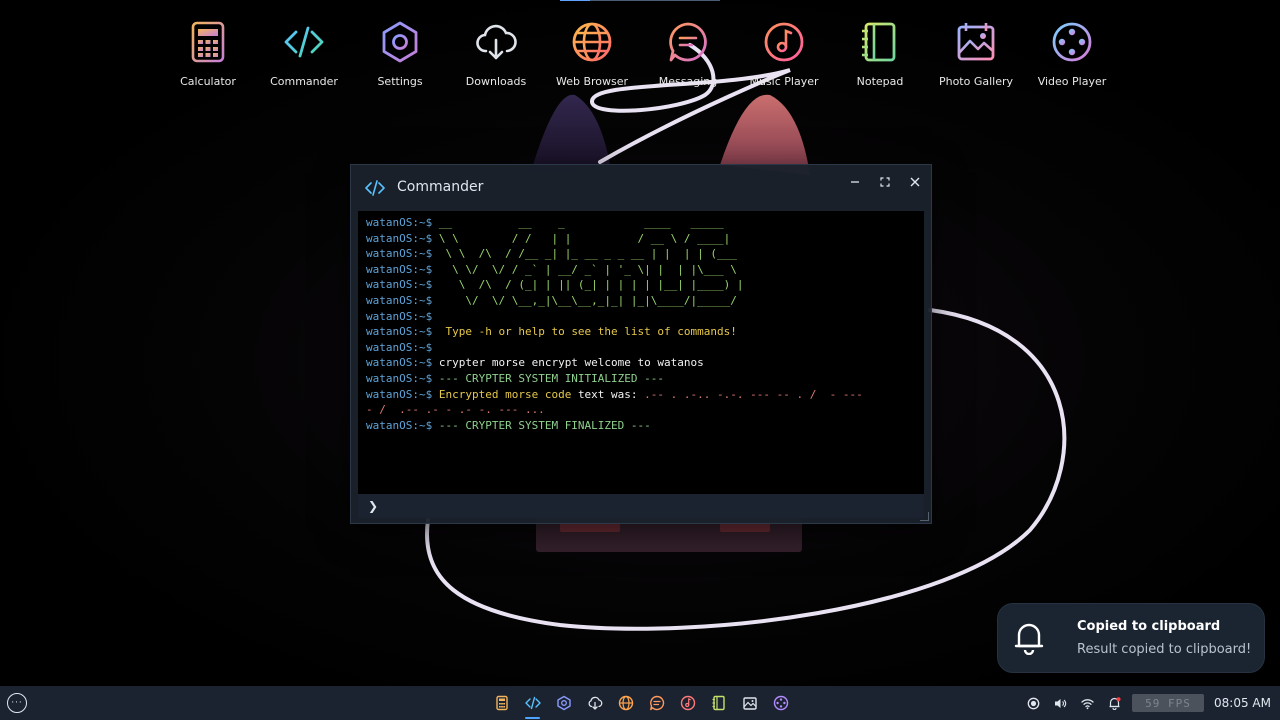 Image resolution: width=1280 pixels, height=720 pixels. Describe the element at coordinates (1060, 703) in the screenshot. I see `volume-button` at that location.